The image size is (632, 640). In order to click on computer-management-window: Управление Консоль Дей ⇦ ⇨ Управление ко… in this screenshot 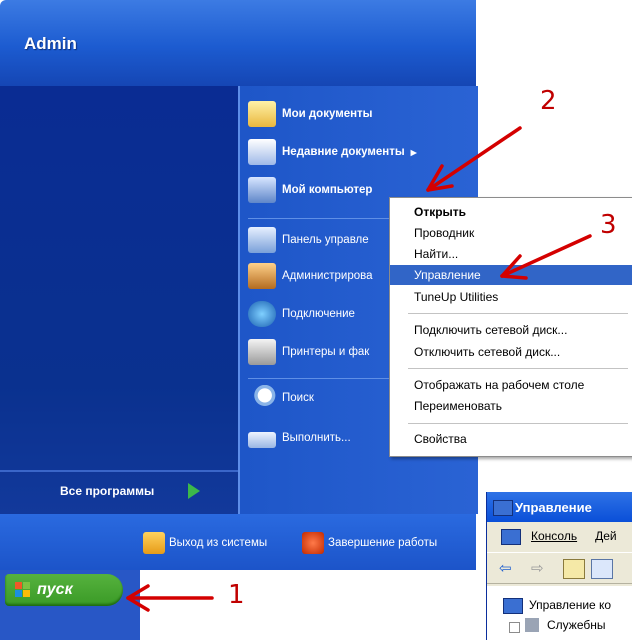, I will do `click(559, 566)`.